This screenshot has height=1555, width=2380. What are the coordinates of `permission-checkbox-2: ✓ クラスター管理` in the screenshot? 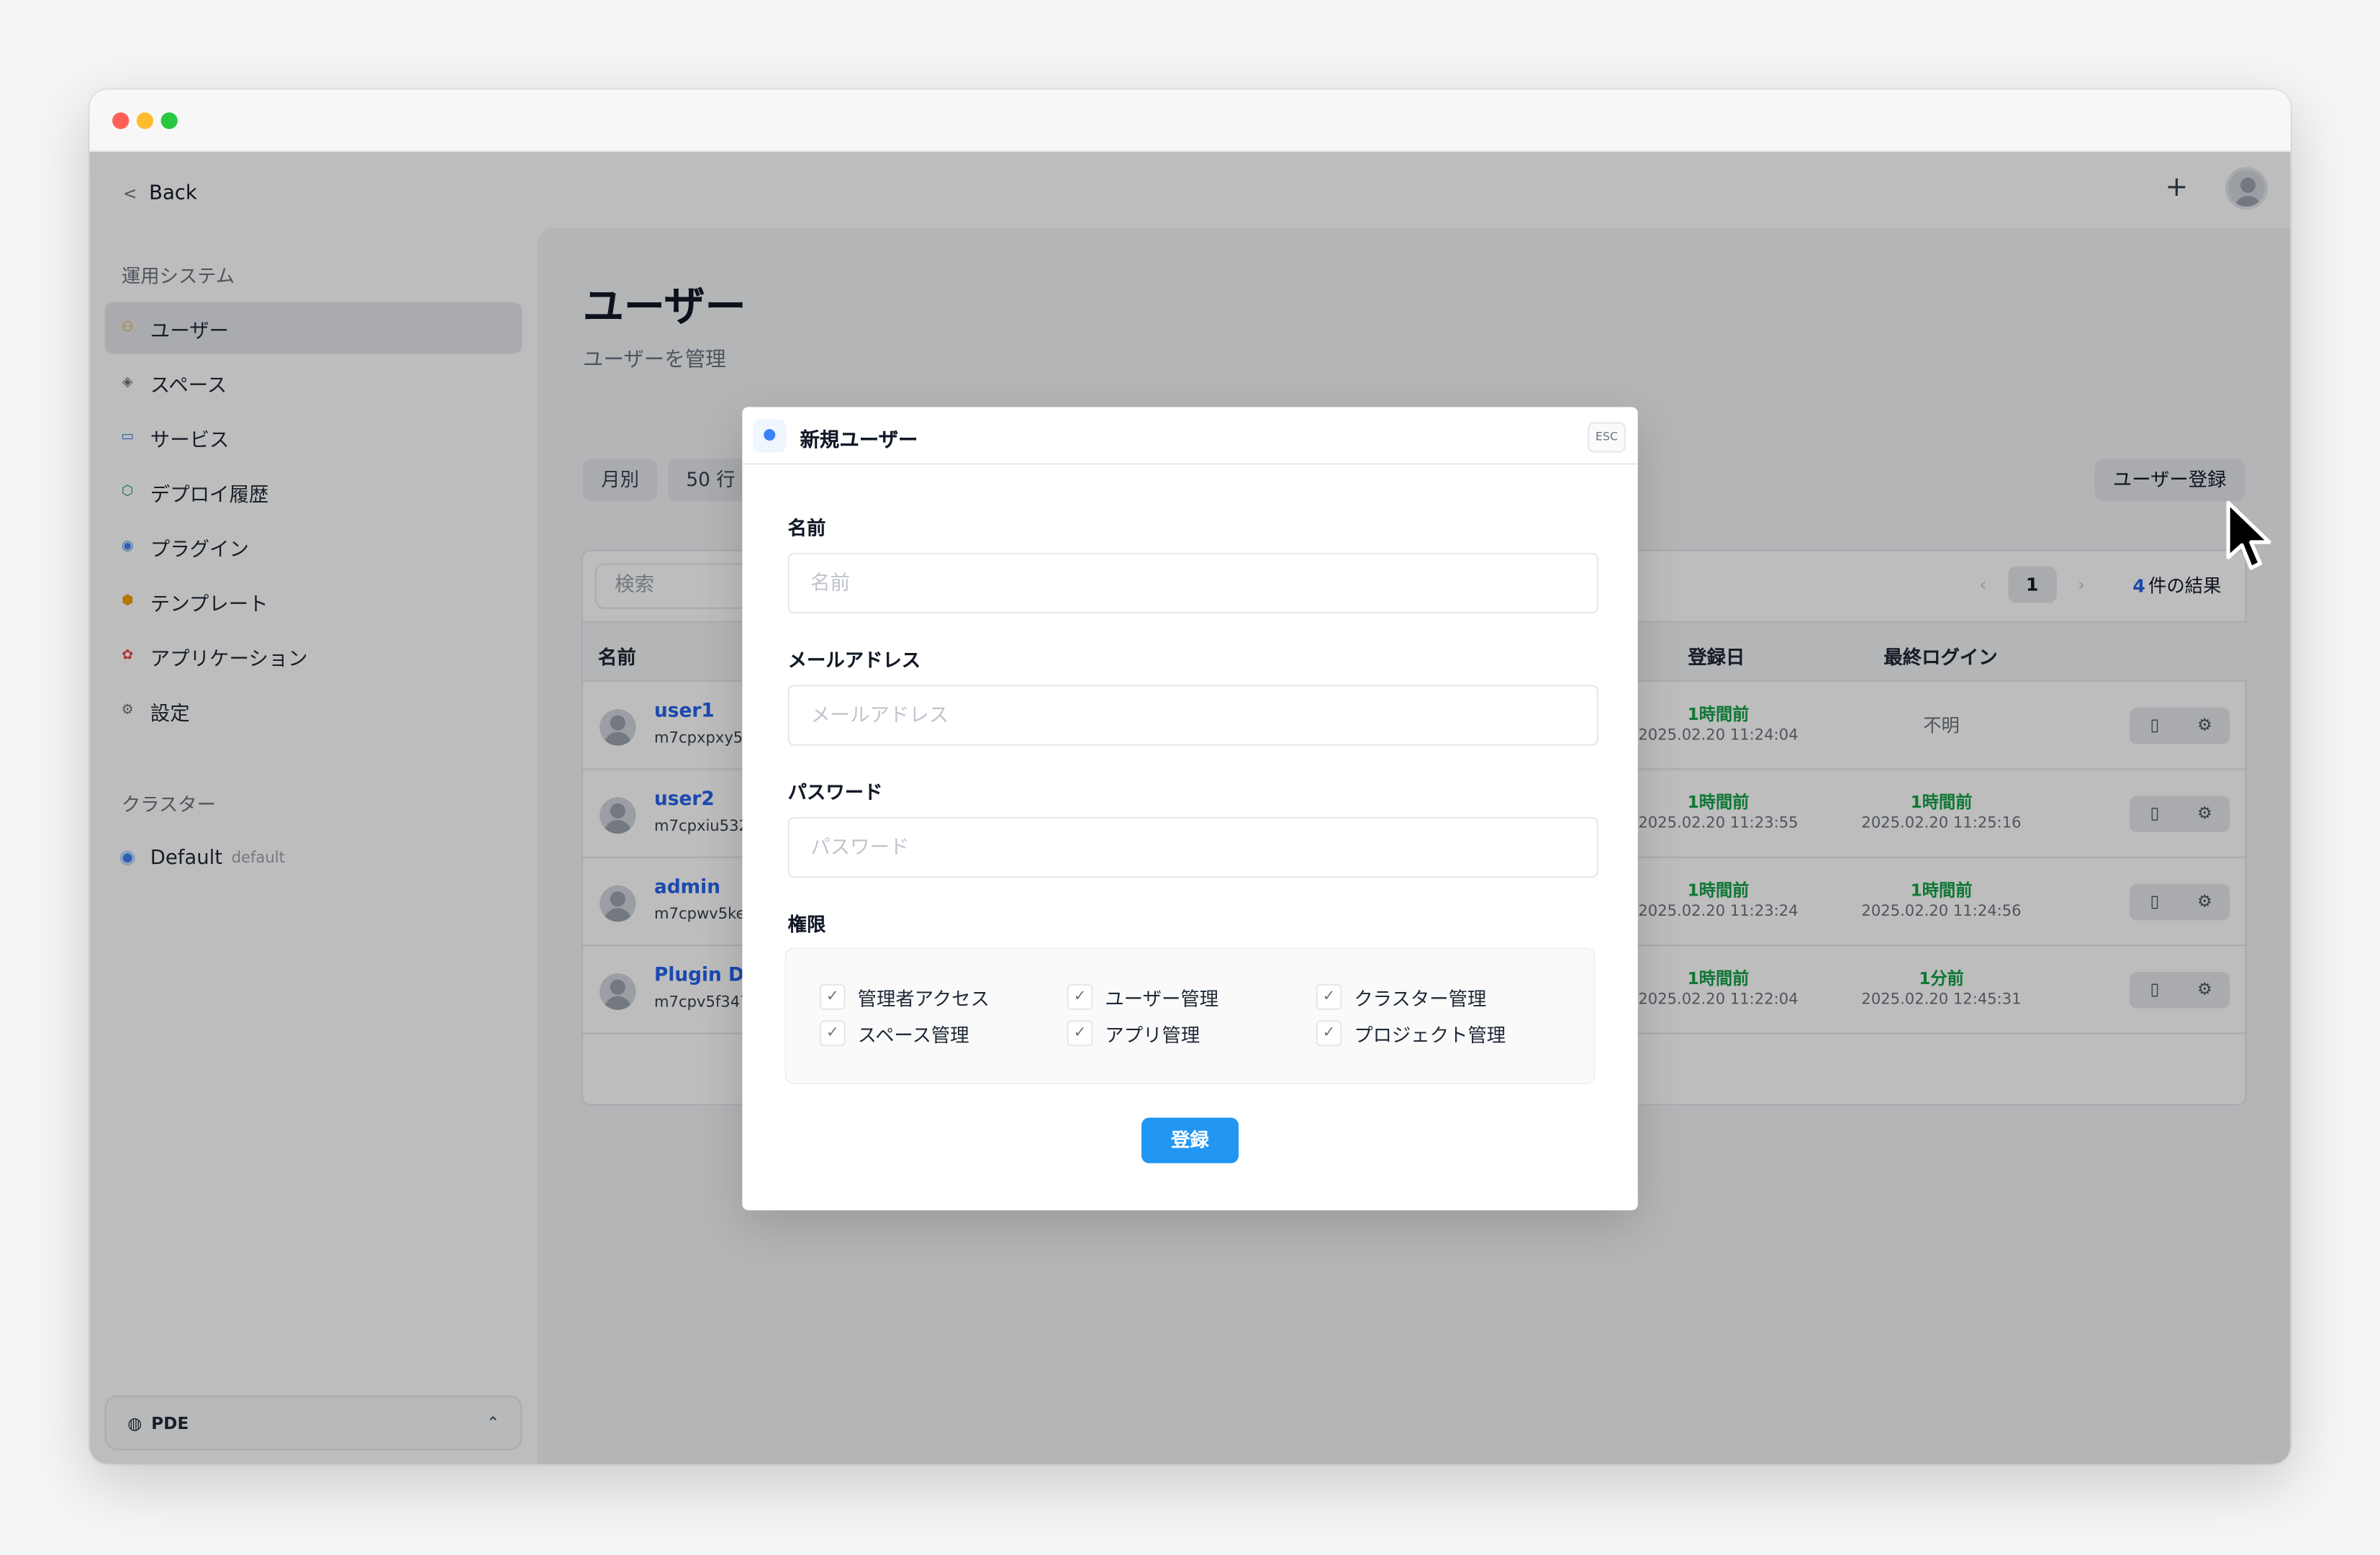 It's located at (1401, 997).